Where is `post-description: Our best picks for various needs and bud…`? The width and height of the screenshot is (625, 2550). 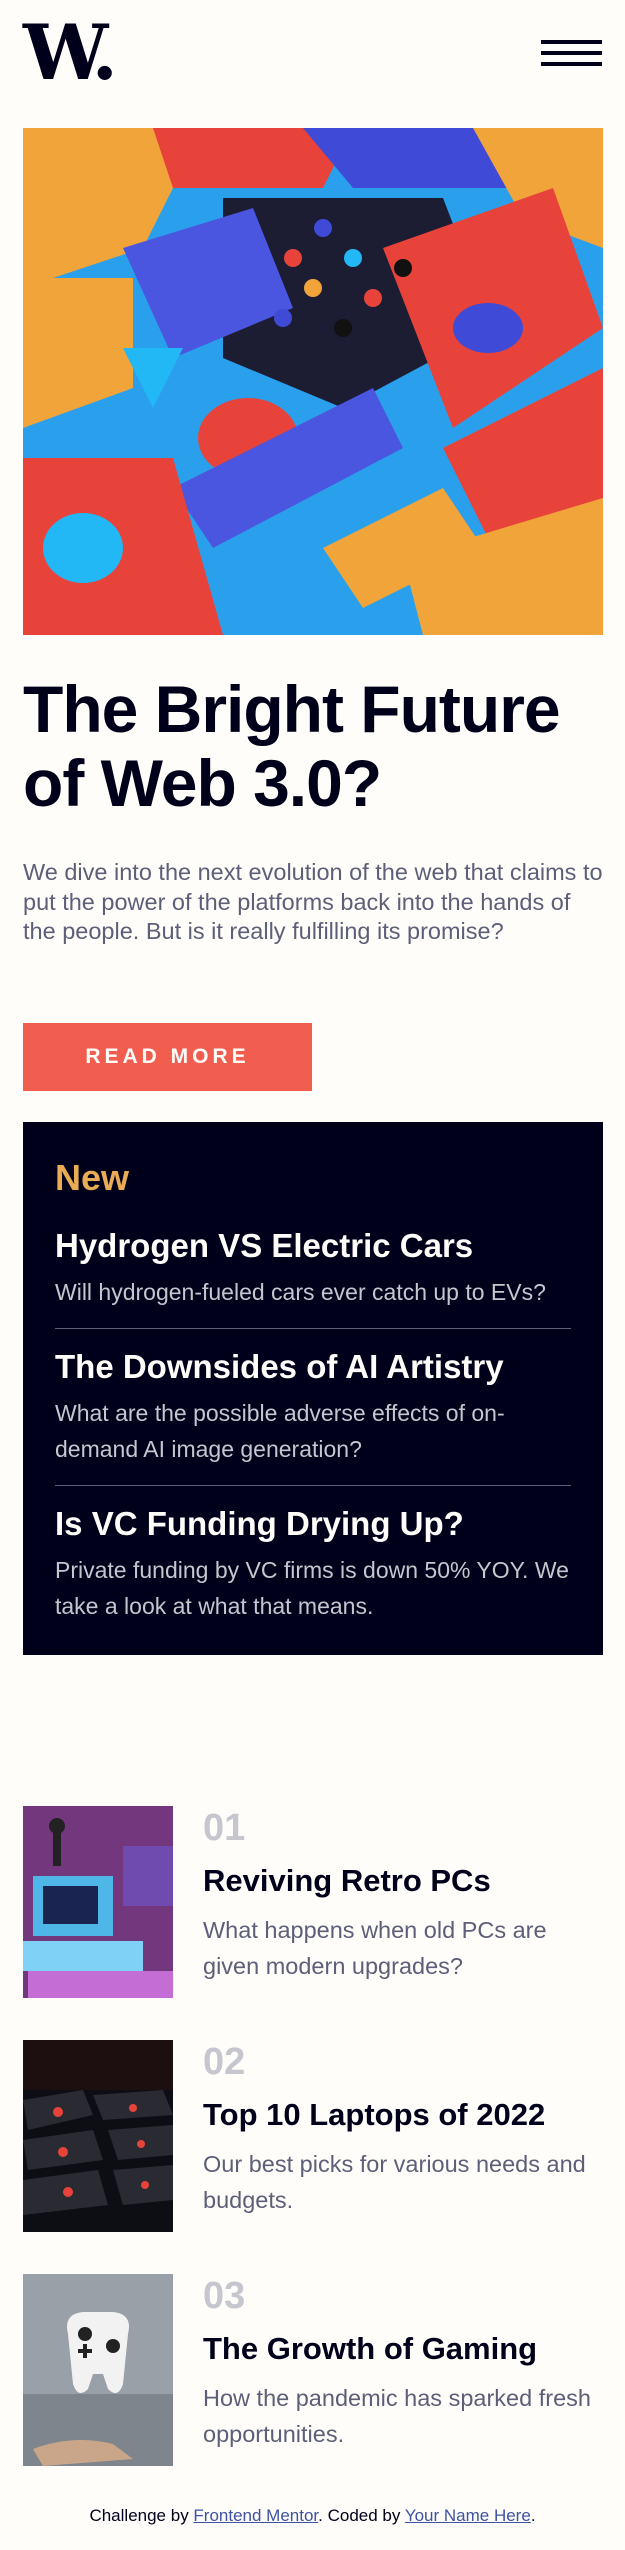
post-description: Our best picks for various needs and bud… is located at coordinates (394, 2182).